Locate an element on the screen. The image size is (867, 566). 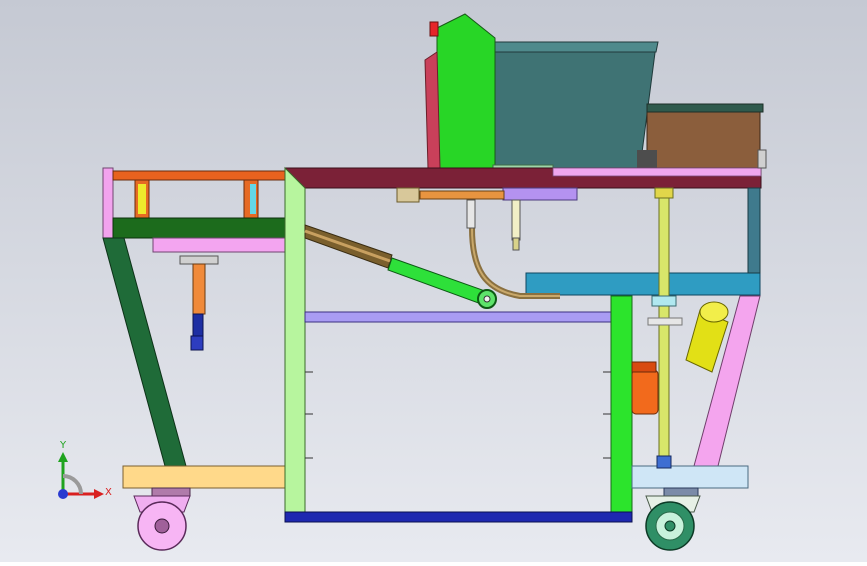
rod-collar is located at coordinates (664, 301).